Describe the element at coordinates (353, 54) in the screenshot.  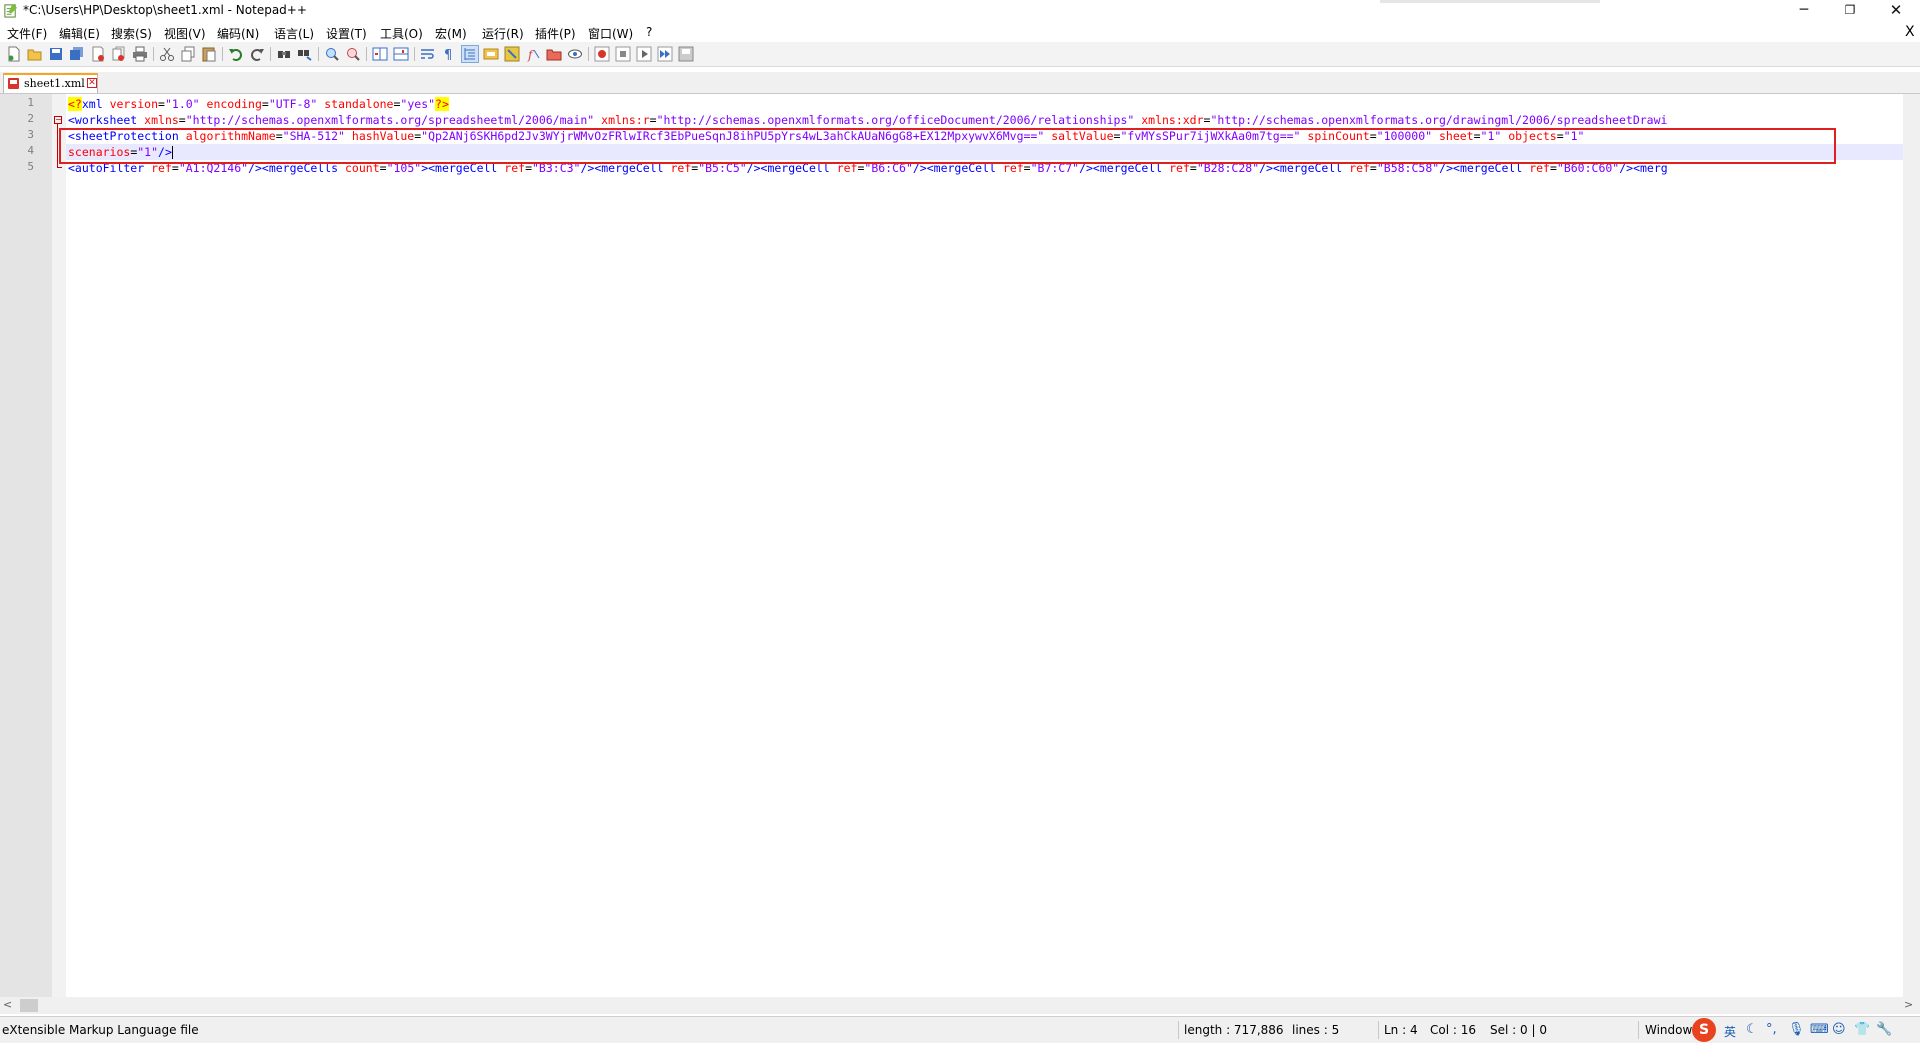
I see `zoom-out-icon` at that location.